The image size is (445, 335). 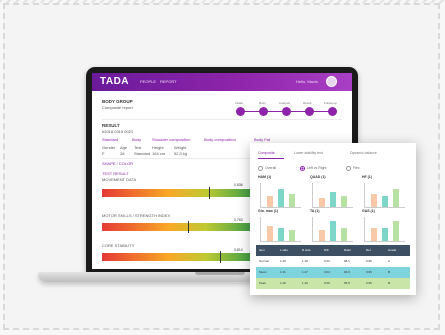 What do you see at coordinates (348, 250) in the screenshot?
I see `table-header: Ratio` at bounding box center [348, 250].